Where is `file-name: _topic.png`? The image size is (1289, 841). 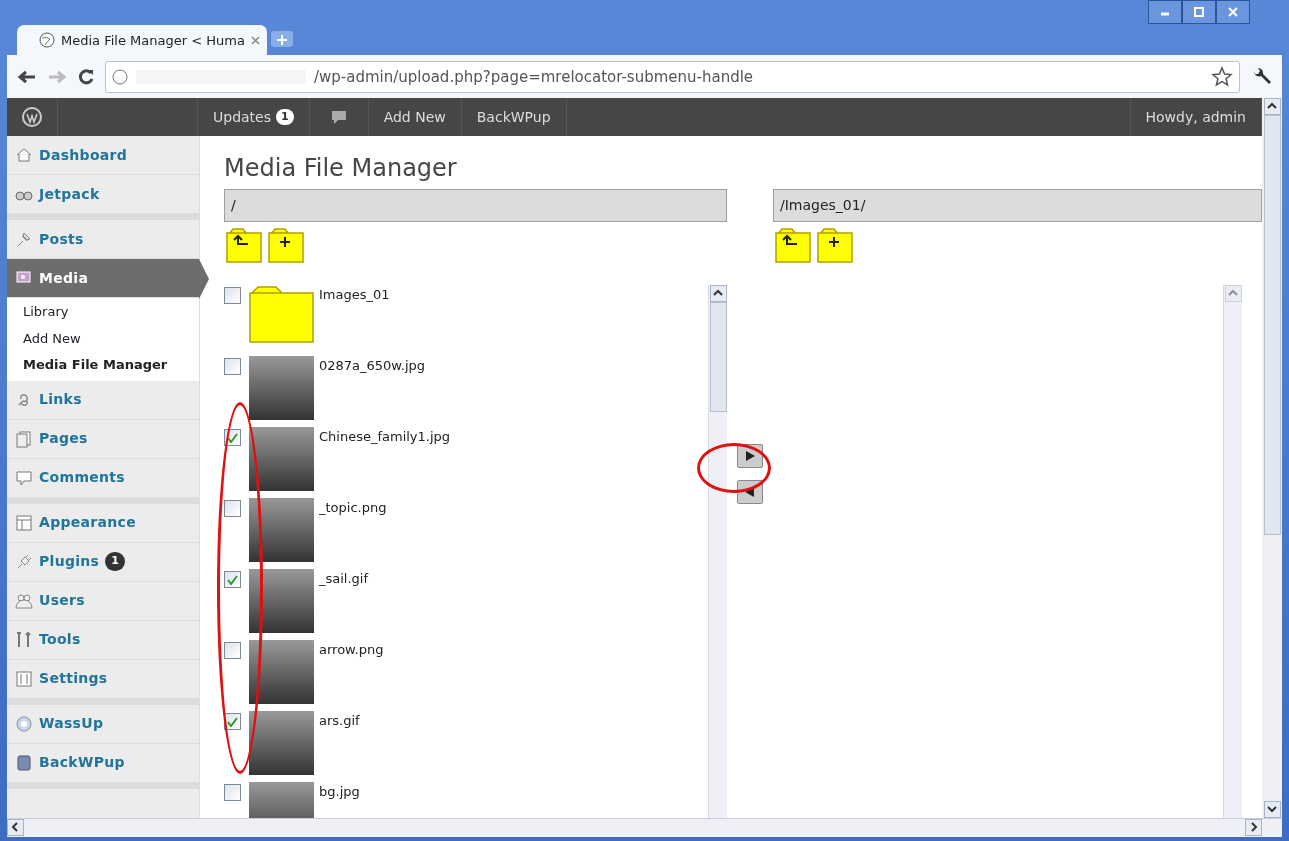 file-name: _topic.png is located at coordinates (353, 508).